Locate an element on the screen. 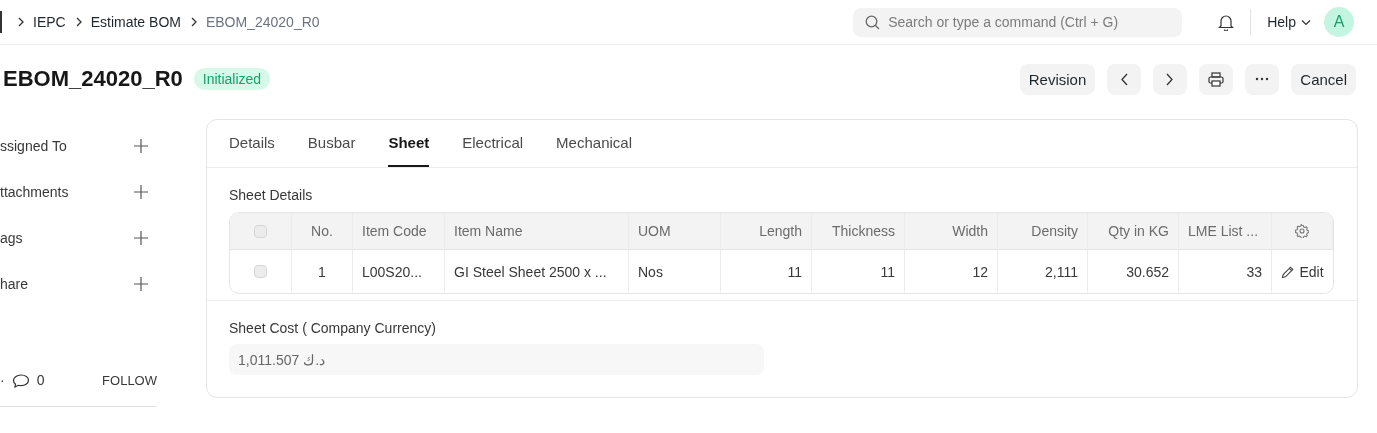  previous-button is located at coordinates (1124, 79).